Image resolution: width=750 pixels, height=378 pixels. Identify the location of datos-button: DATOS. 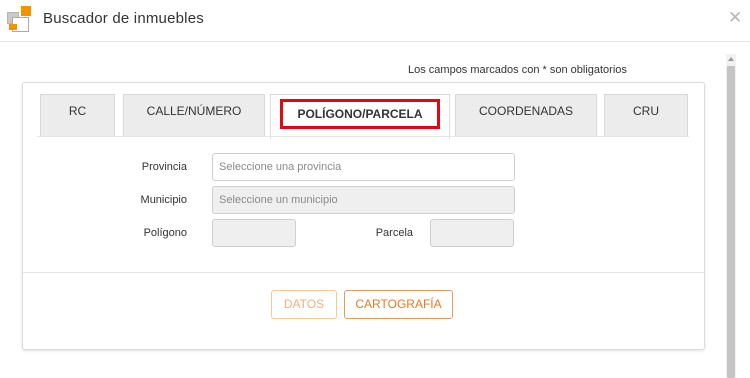
(304, 304).